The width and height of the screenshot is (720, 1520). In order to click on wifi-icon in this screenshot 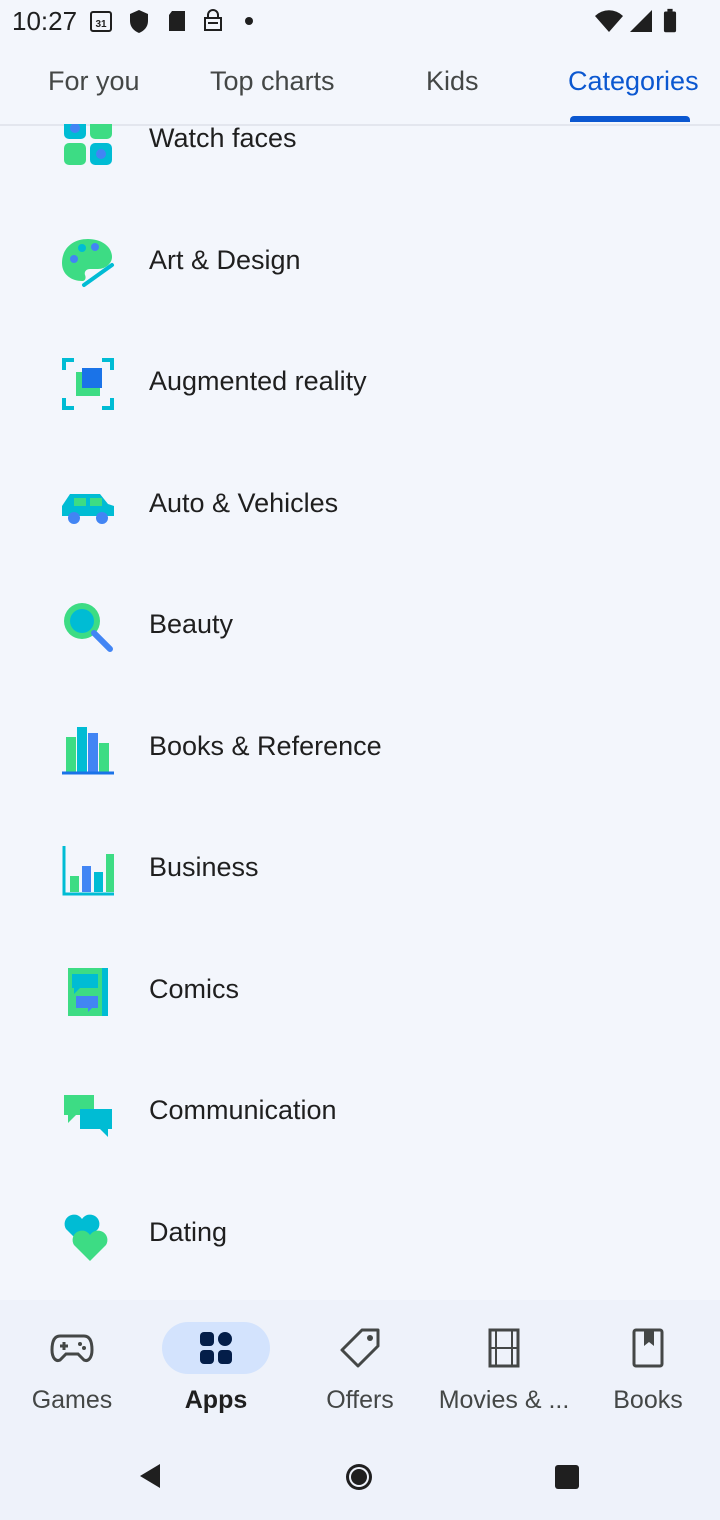, I will do `click(609, 21)`.